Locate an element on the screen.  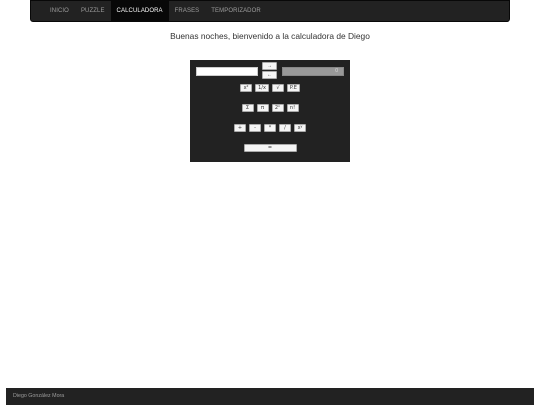
footer-author: Diego González Mora is located at coordinates (39, 396).